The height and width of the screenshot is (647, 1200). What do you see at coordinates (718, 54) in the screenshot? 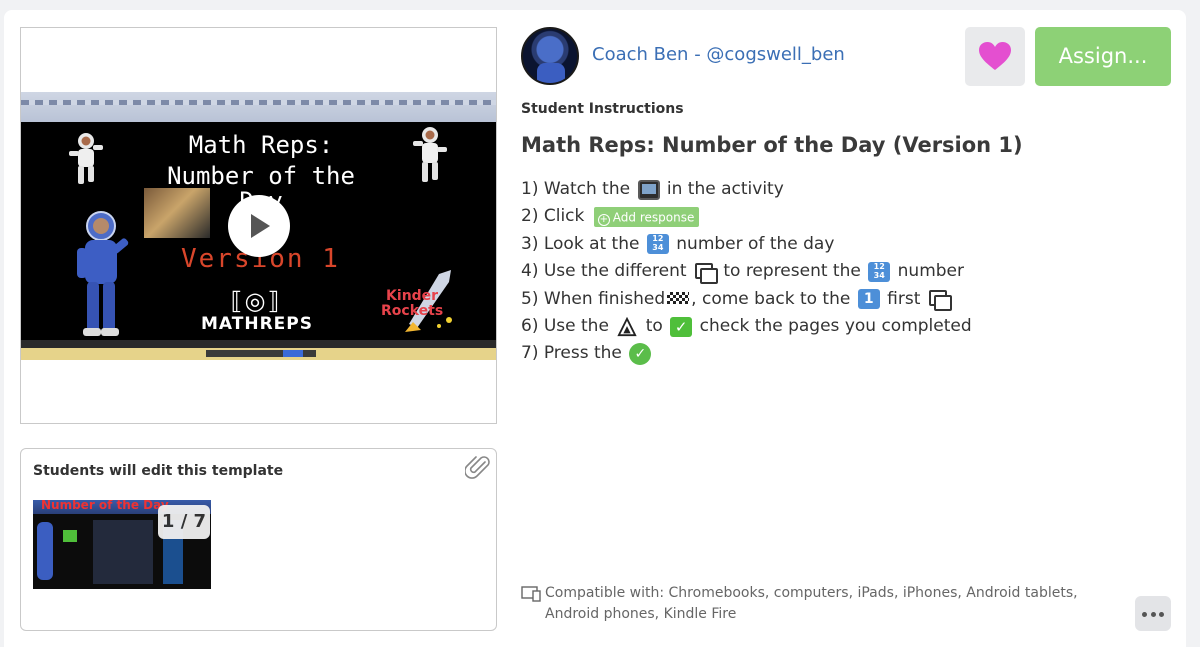
I see `author-link: Coach Ben - @cogswell_ben` at bounding box center [718, 54].